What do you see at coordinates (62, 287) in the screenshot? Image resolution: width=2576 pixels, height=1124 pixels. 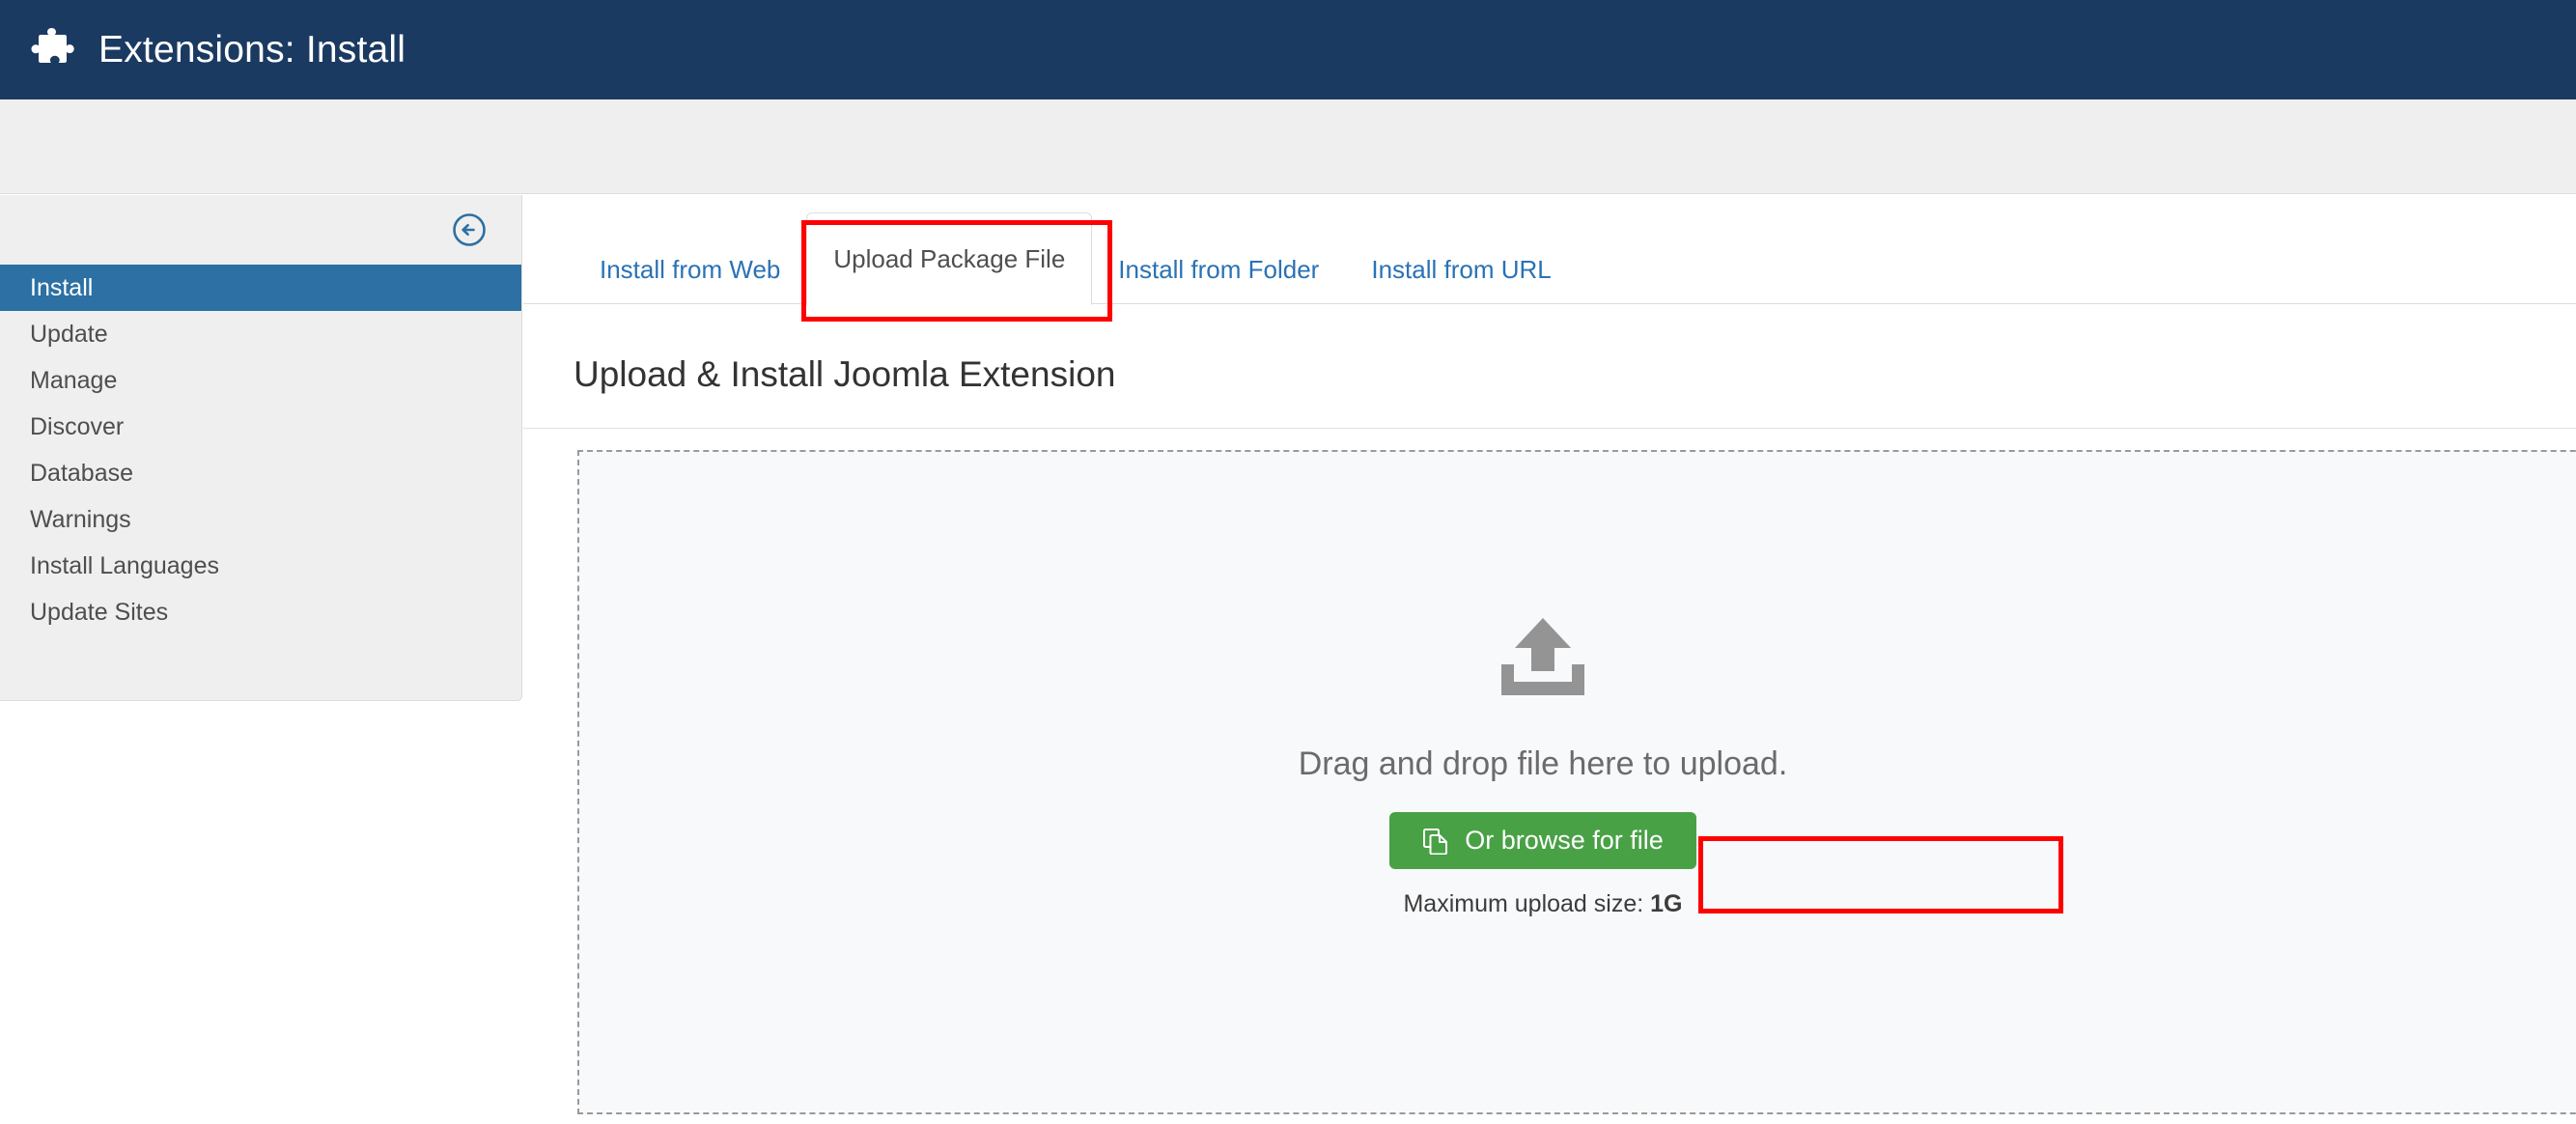 I see `sidebar-item-label: Install` at bounding box center [62, 287].